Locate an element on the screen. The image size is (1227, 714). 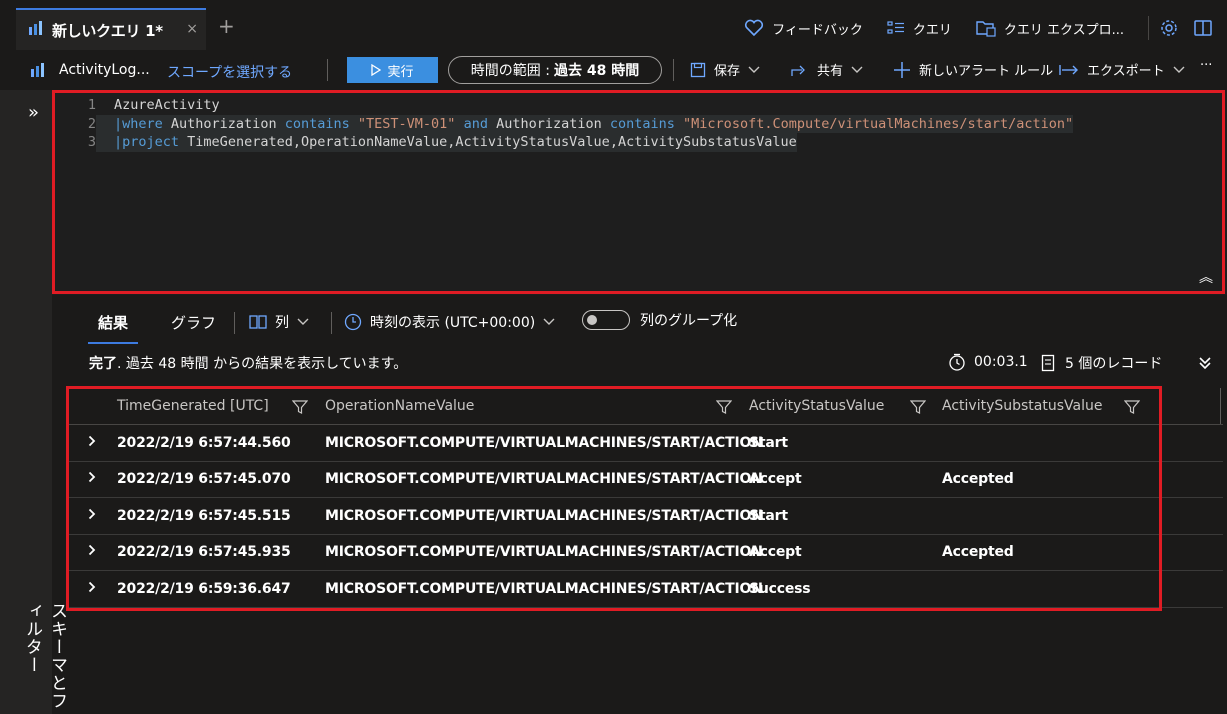
save-button: 保存 is located at coordinates (725, 69).